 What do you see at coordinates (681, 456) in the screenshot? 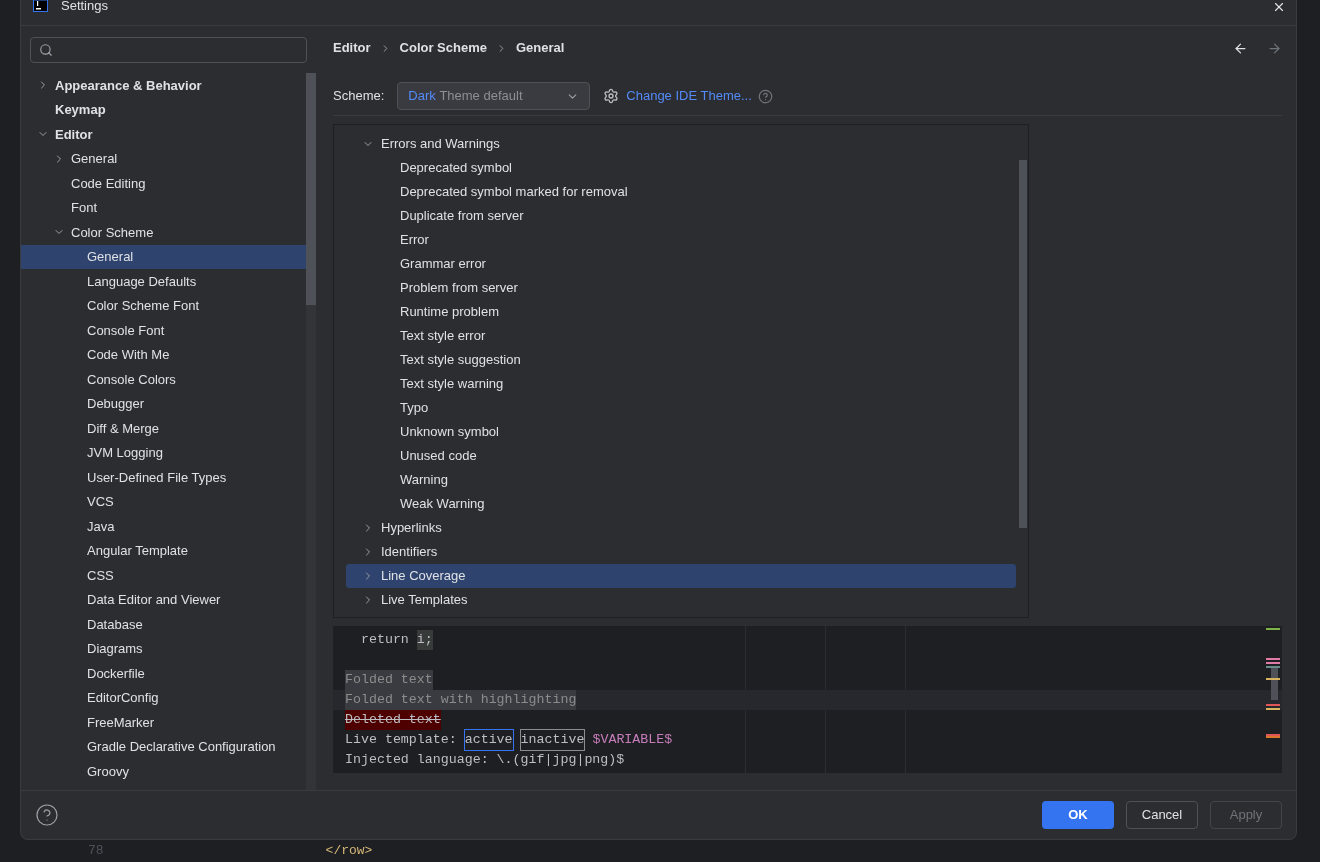
I see `option-item: Unused code` at bounding box center [681, 456].